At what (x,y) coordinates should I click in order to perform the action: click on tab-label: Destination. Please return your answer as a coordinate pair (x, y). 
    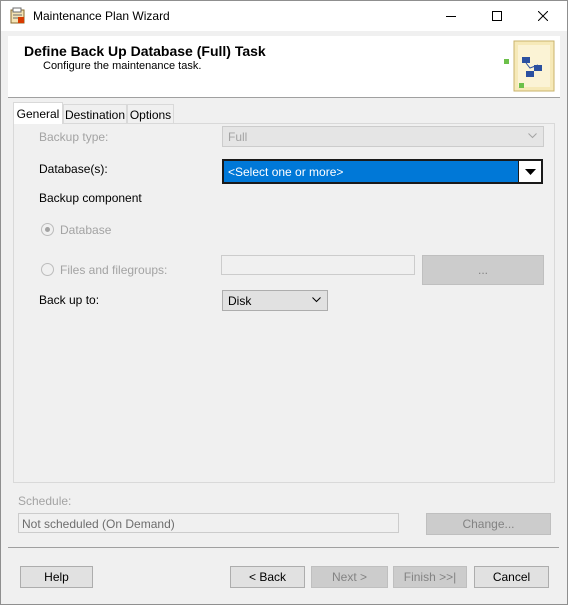
    Looking at the image, I should click on (95, 114).